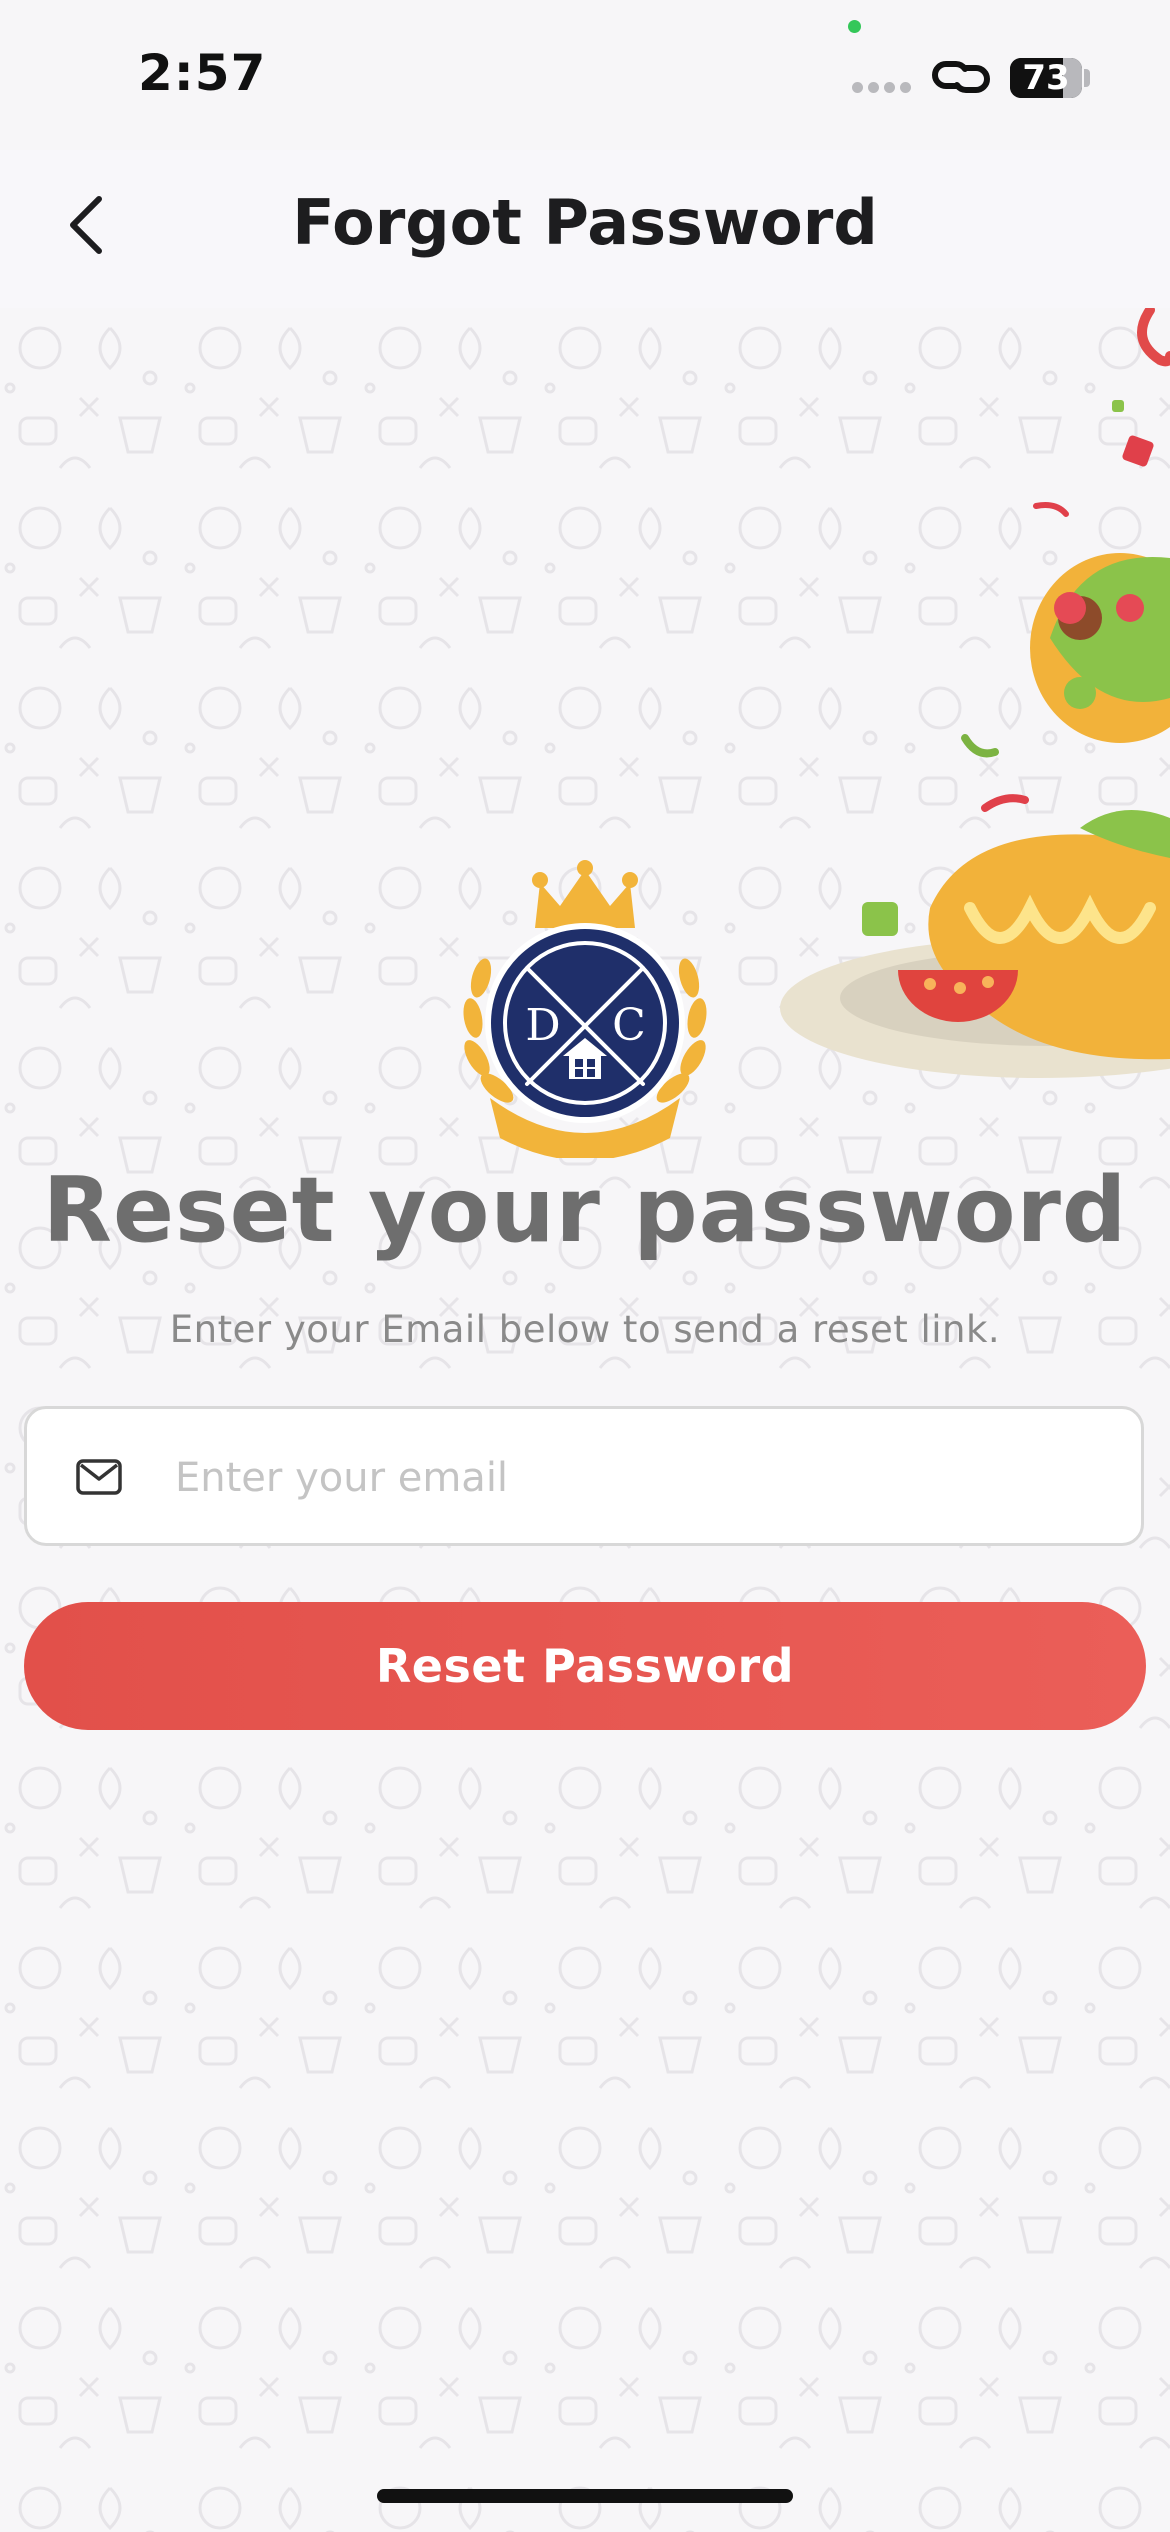 The height and width of the screenshot is (2532, 1170). I want to click on battery-level: 73, so click(1046, 78).